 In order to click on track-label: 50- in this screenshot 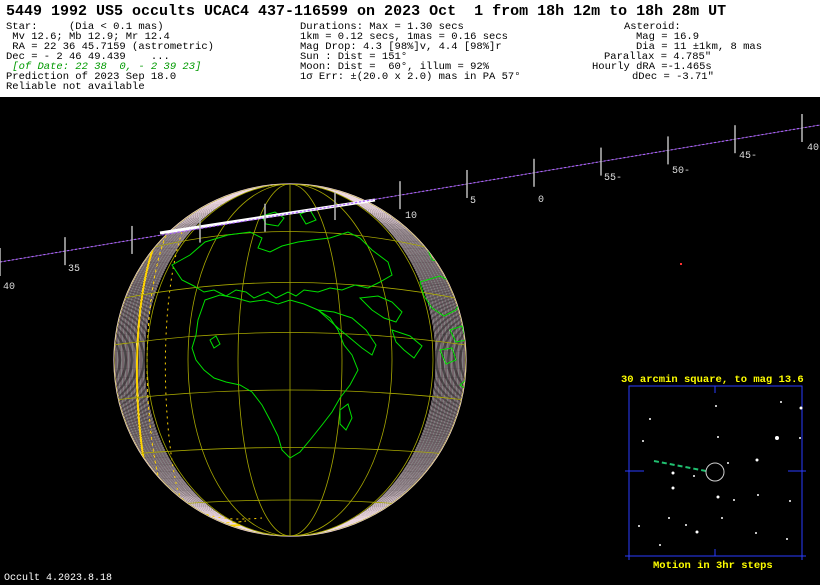, I will do `click(681, 171)`.